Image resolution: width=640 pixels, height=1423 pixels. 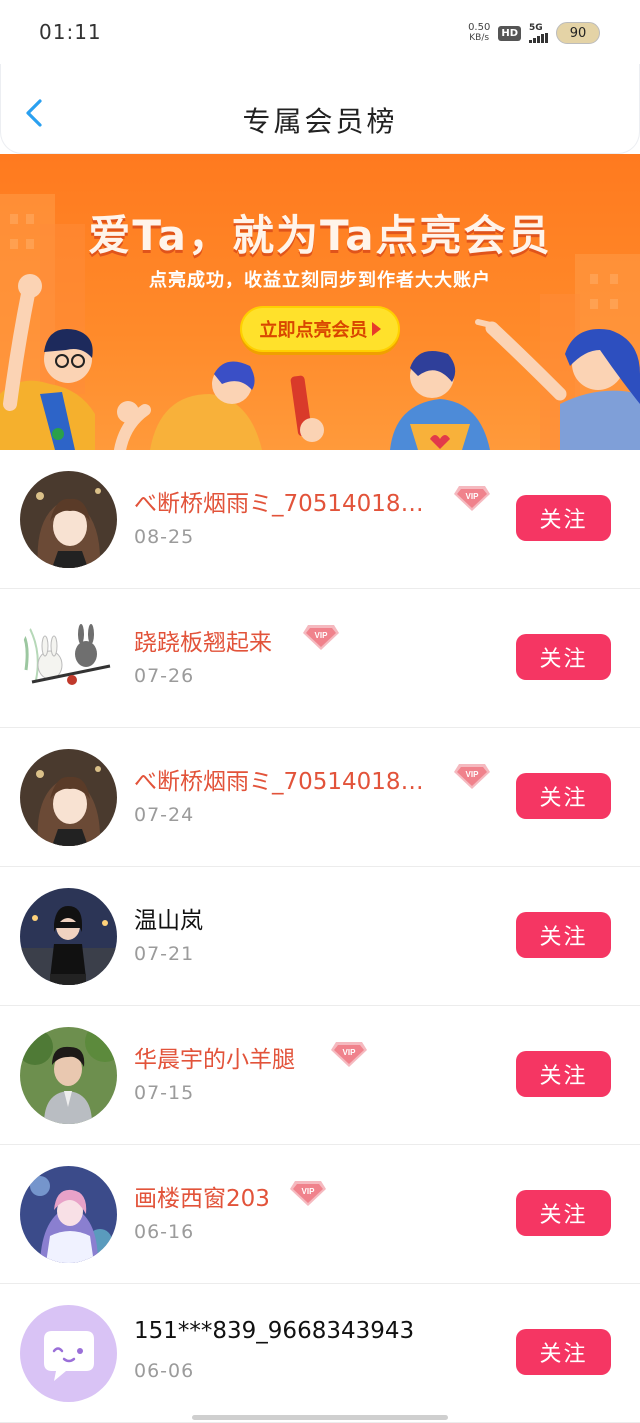 I want to click on signal-label: 5G, so click(x=536, y=27).